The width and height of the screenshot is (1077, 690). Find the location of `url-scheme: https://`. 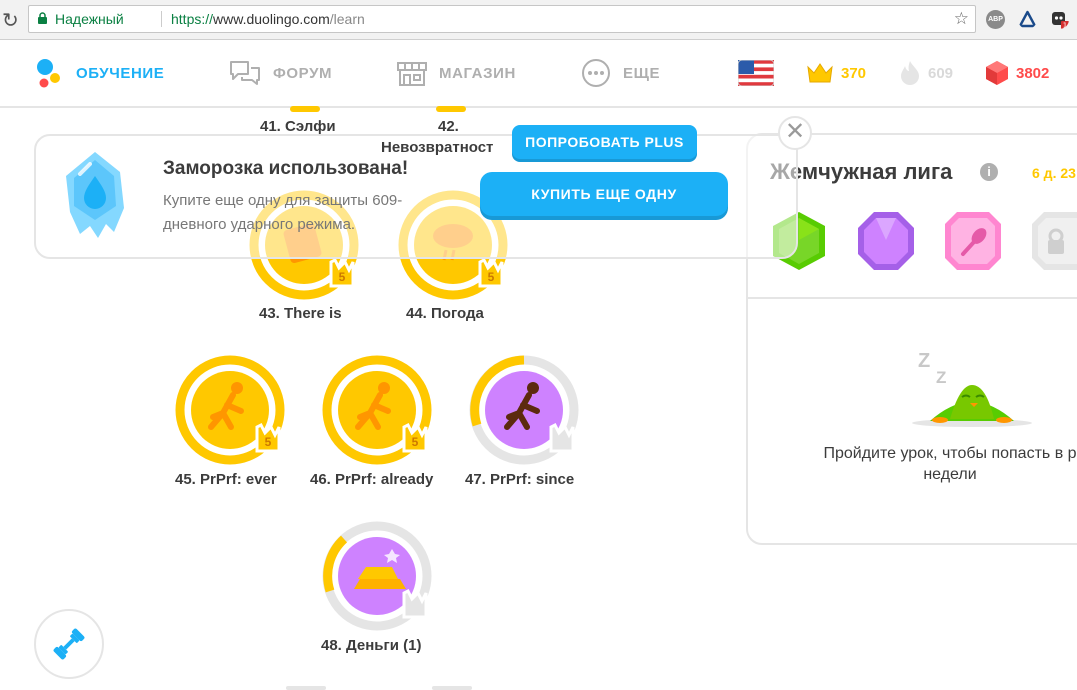

url-scheme: https:// is located at coordinates (192, 19).